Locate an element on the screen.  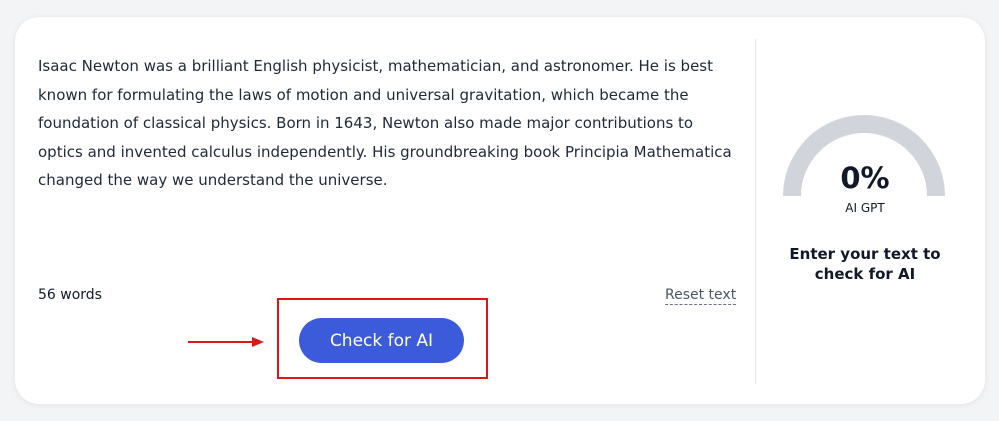
ai-score-caption: AI GPT is located at coordinates (865, 208).